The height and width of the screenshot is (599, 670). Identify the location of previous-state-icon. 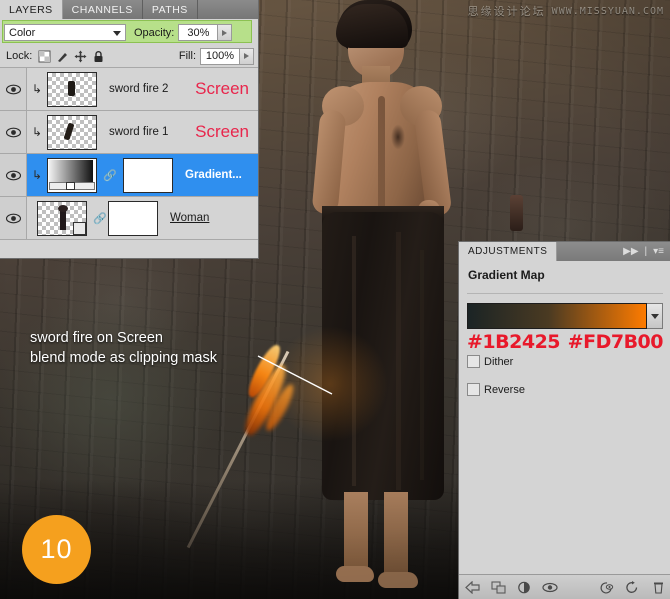
(606, 587).